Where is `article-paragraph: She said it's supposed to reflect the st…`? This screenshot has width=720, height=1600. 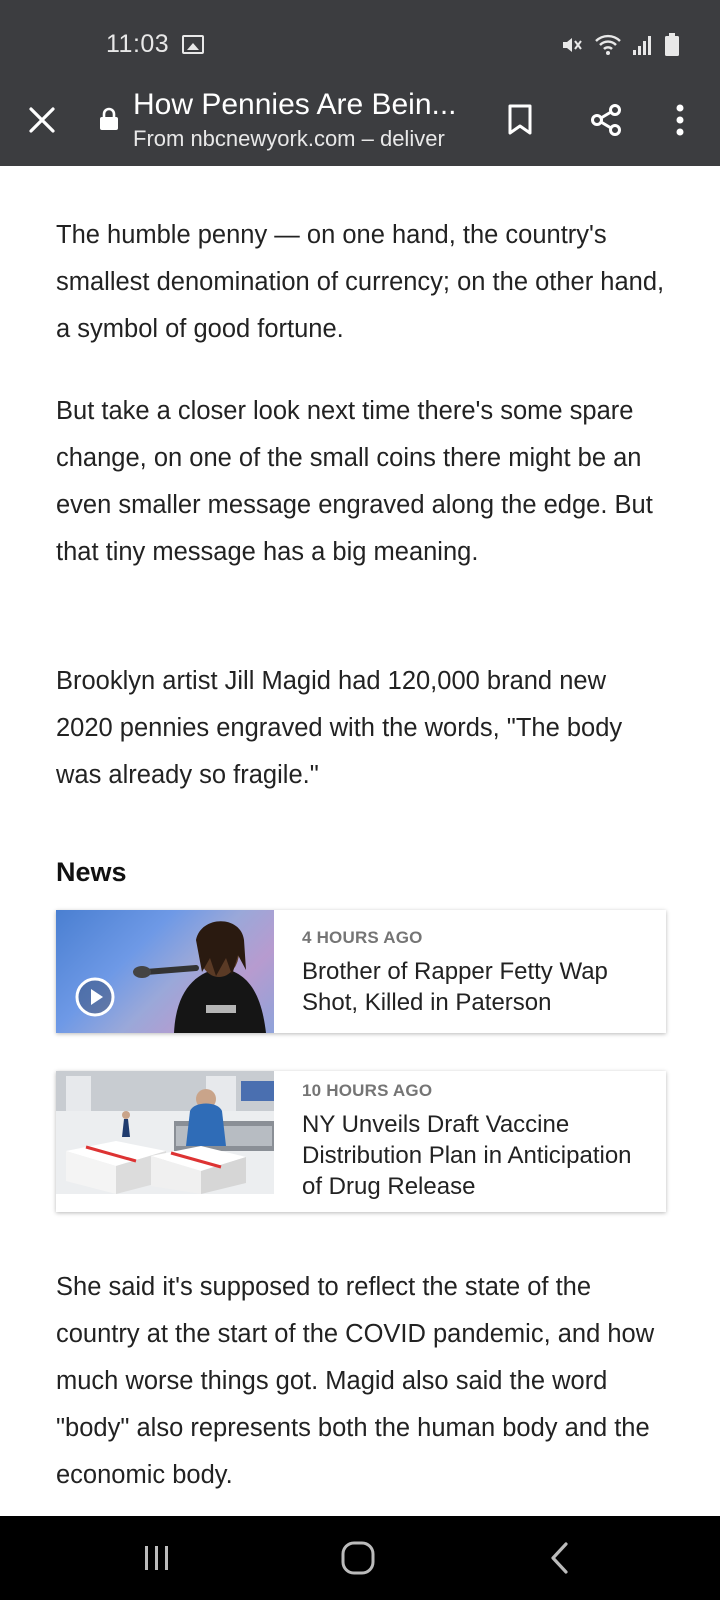 article-paragraph: She said it's supposed to reflect the st… is located at coordinates (355, 1381).